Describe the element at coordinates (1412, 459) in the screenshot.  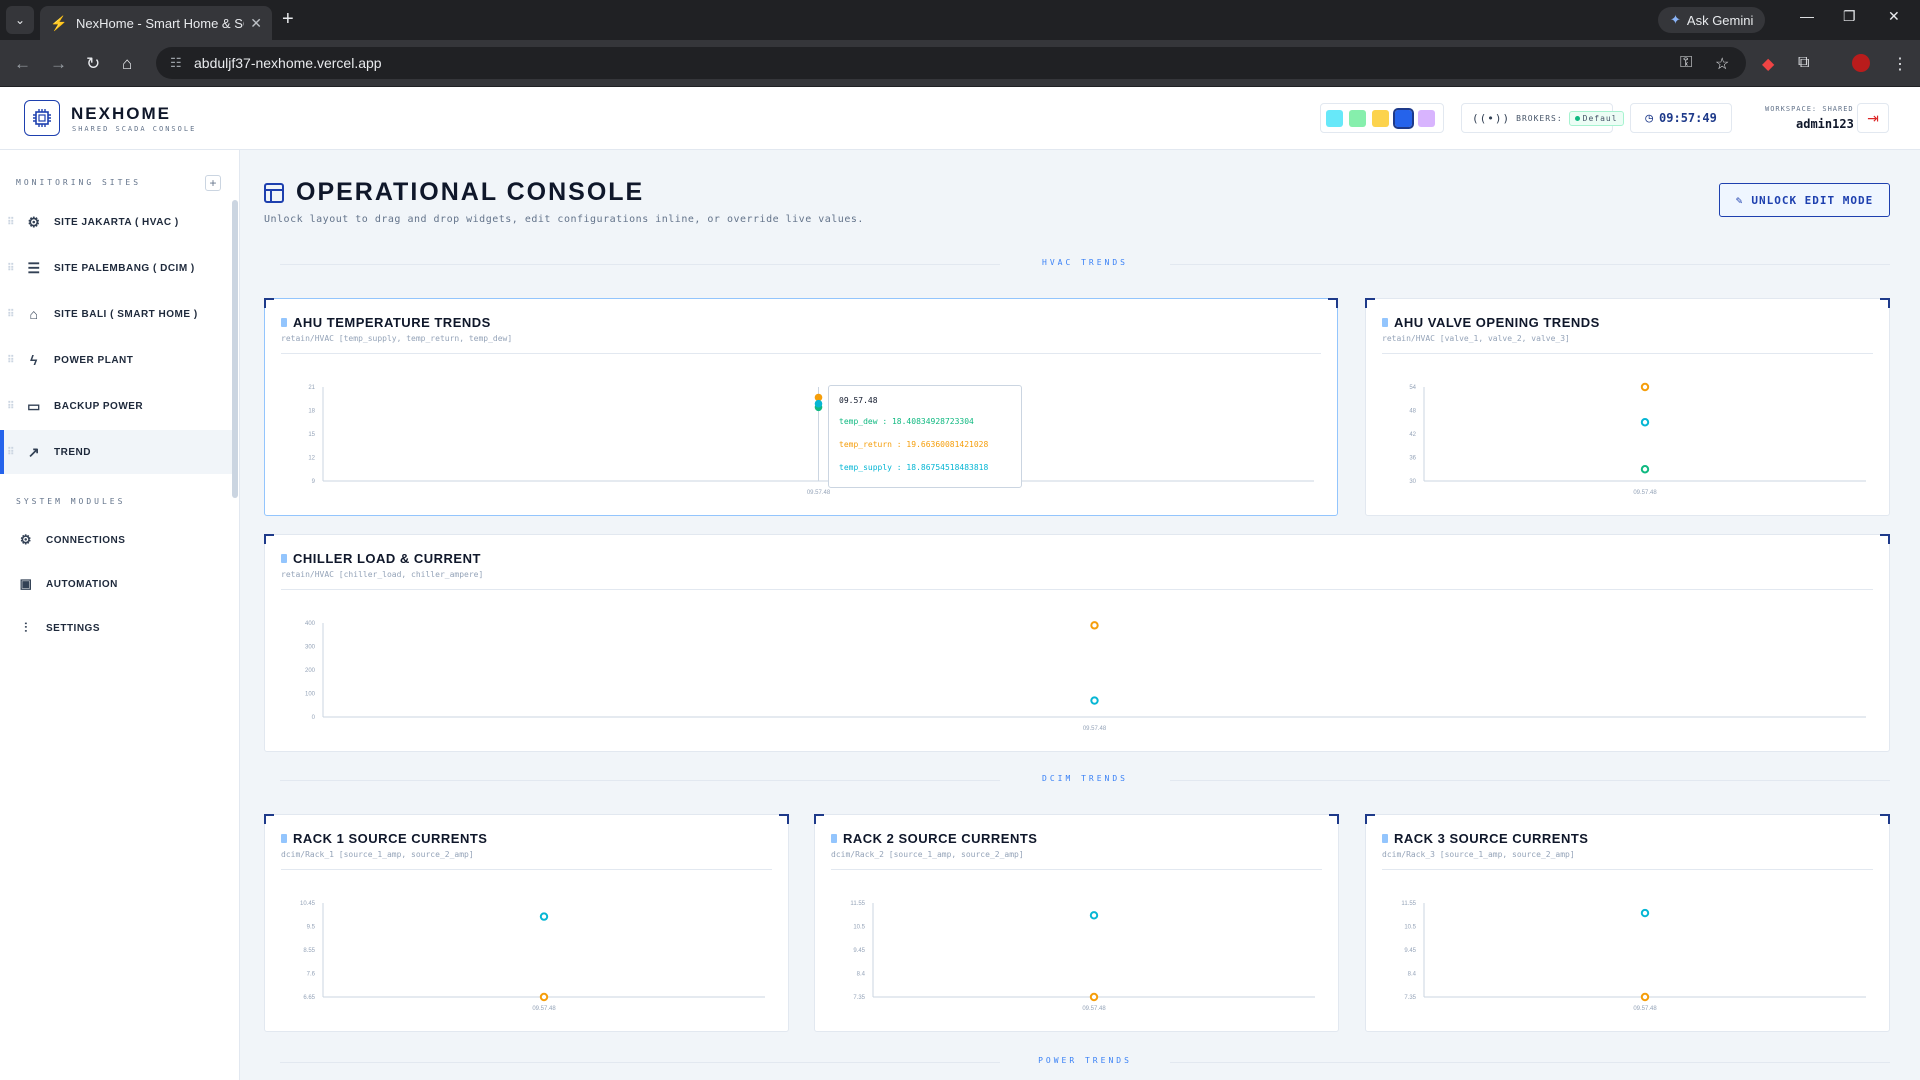
I see `y-tick-label: 36` at that location.